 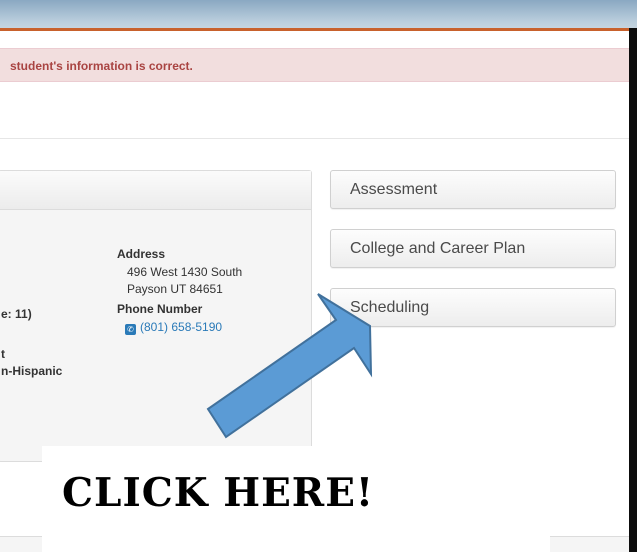 I want to click on arrow-icon, so click(x=289, y=366).